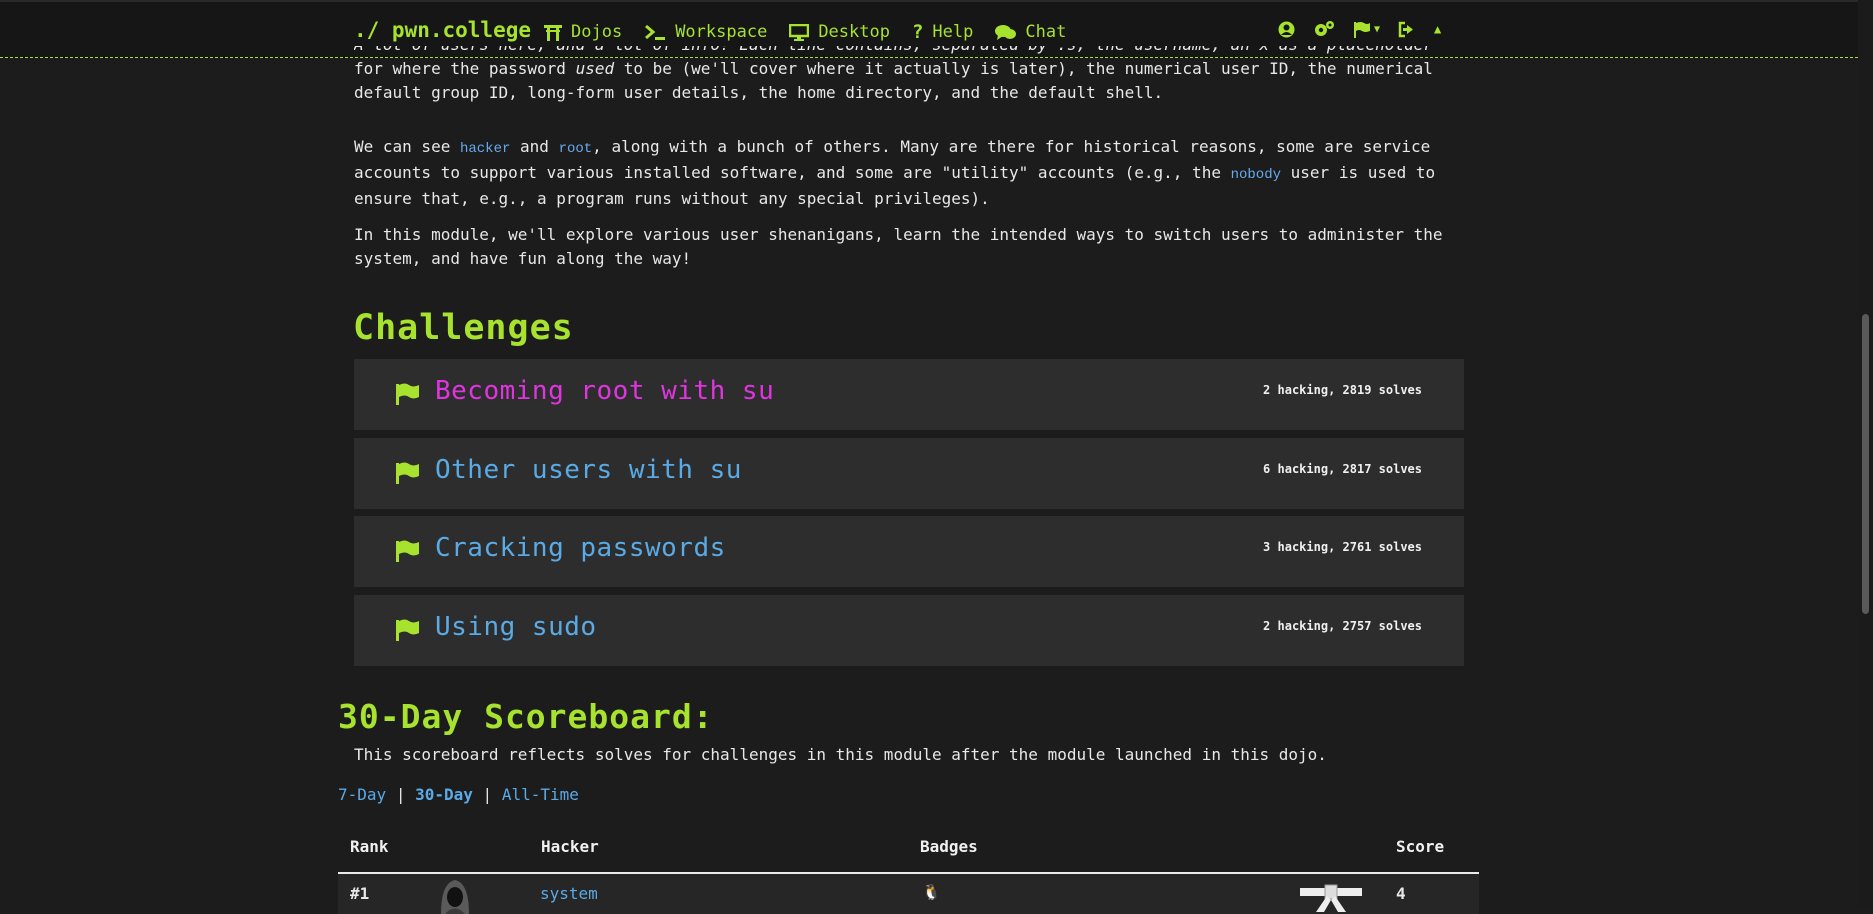 This screenshot has width=1873, height=914. I want to click on nav-help-label: Help, so click(953, 32).